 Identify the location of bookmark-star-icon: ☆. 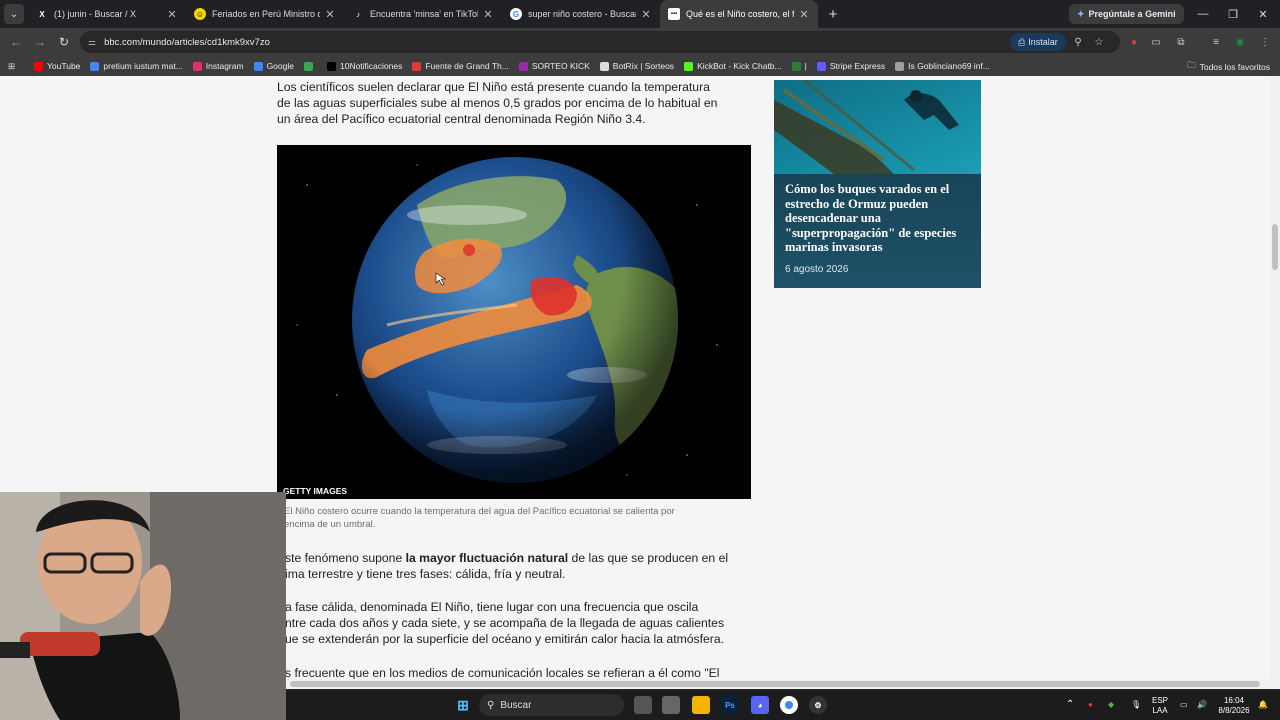
(1099, 42).